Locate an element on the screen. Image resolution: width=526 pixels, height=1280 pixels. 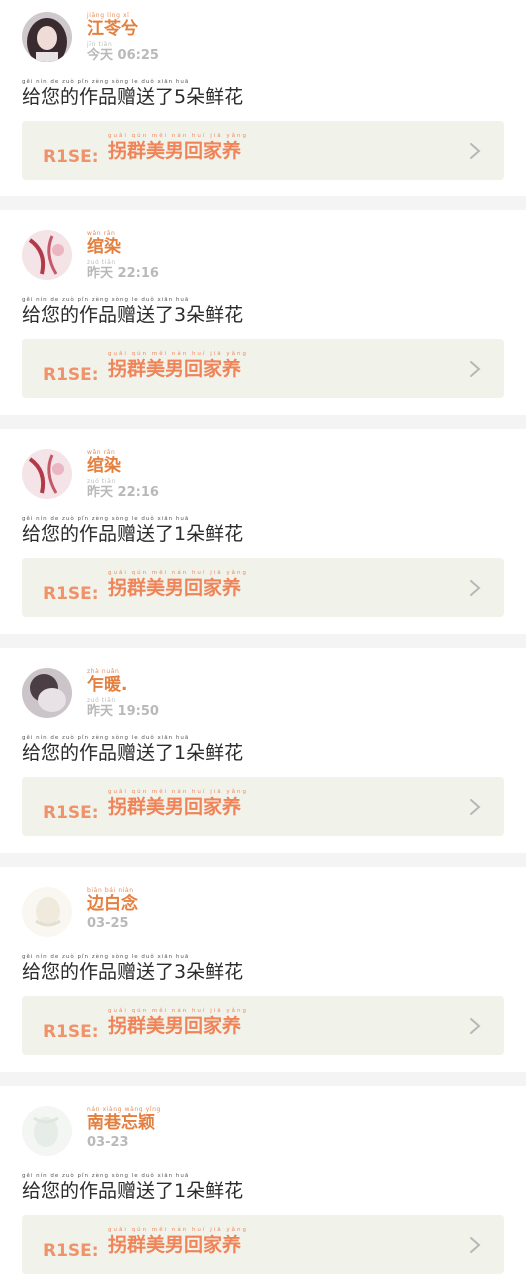
user-name: 乍暖. is located at coordinates (107, 685).